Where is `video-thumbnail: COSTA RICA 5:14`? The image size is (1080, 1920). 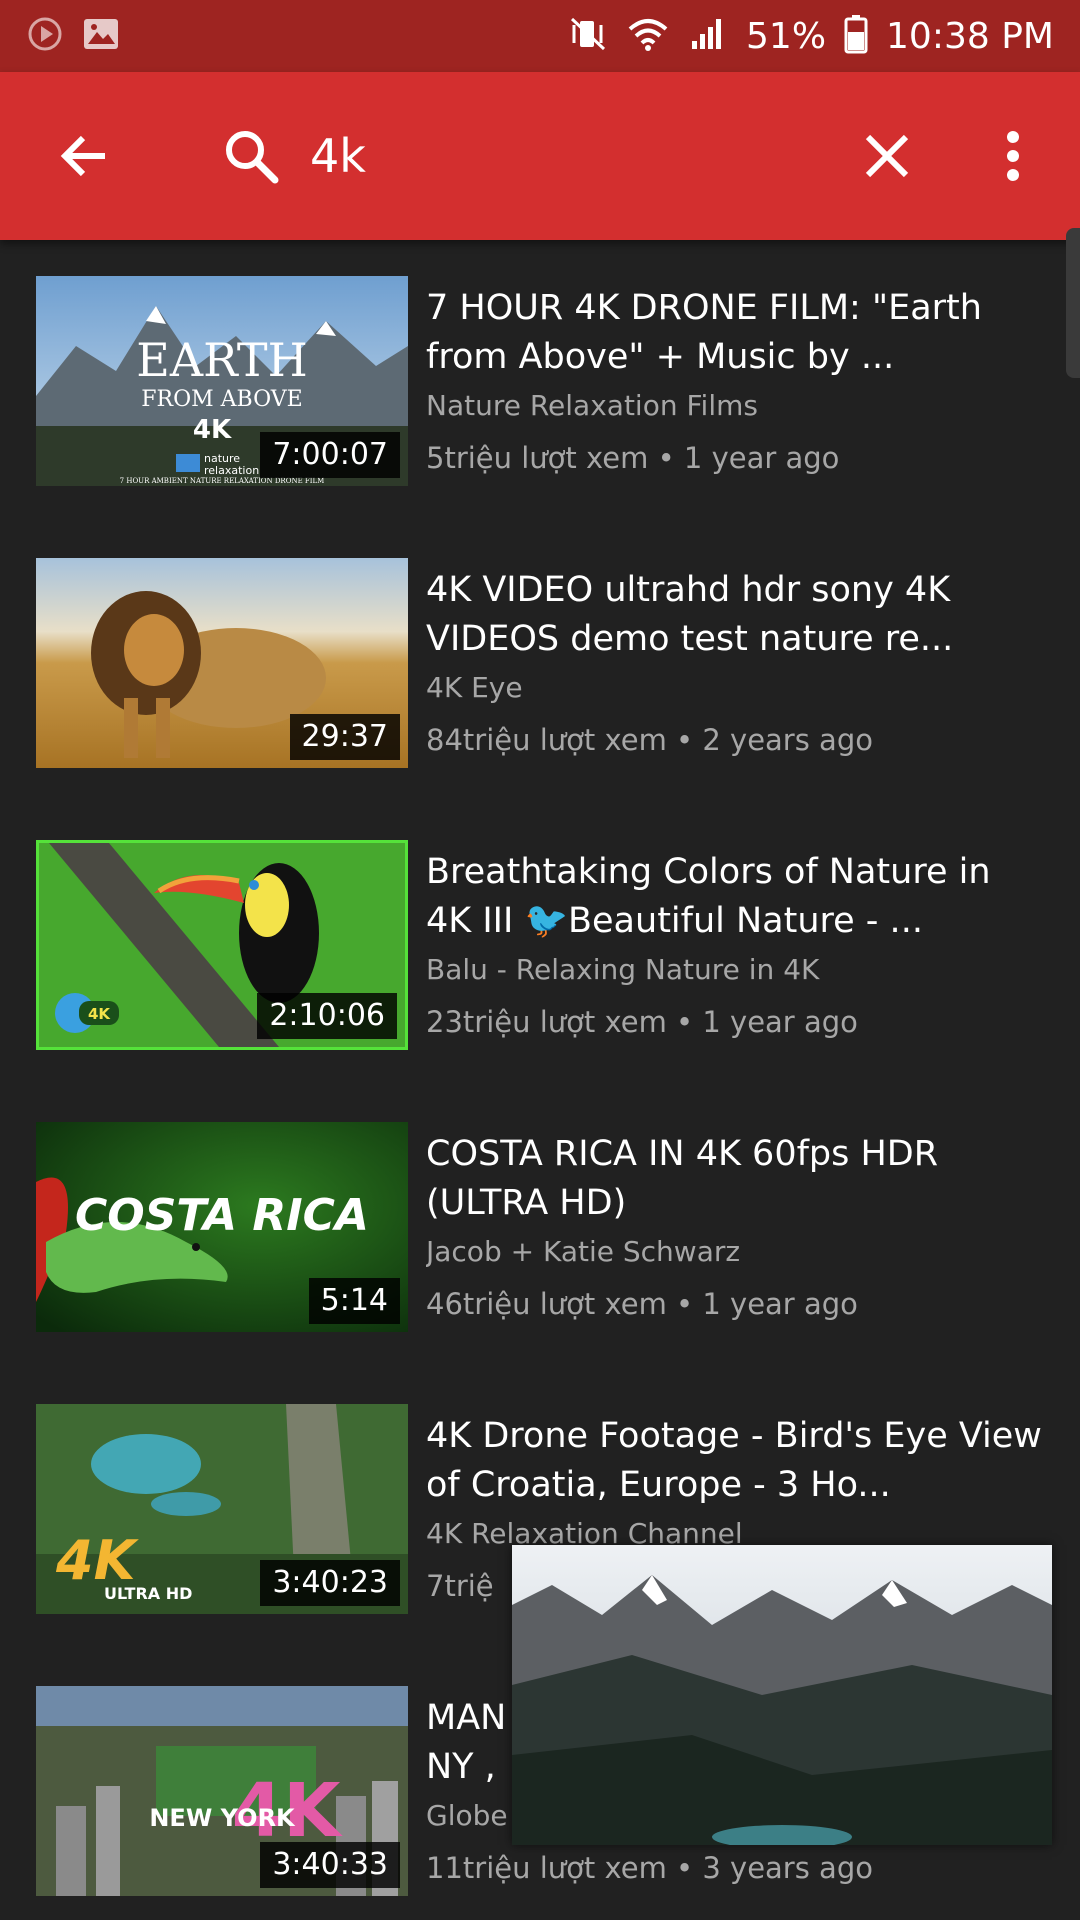
video-thumbnail: COSTA RICA 5:14 is located at coordinates (222, 1227).